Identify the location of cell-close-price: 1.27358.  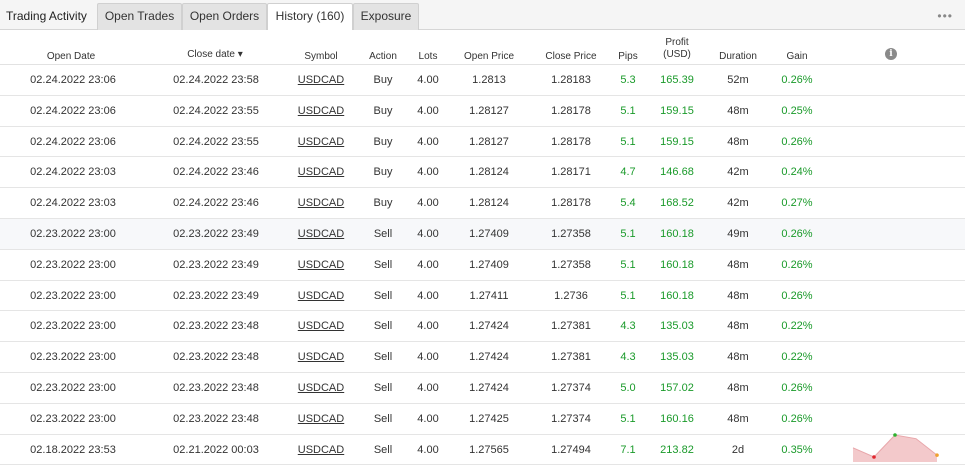
(571, 264).